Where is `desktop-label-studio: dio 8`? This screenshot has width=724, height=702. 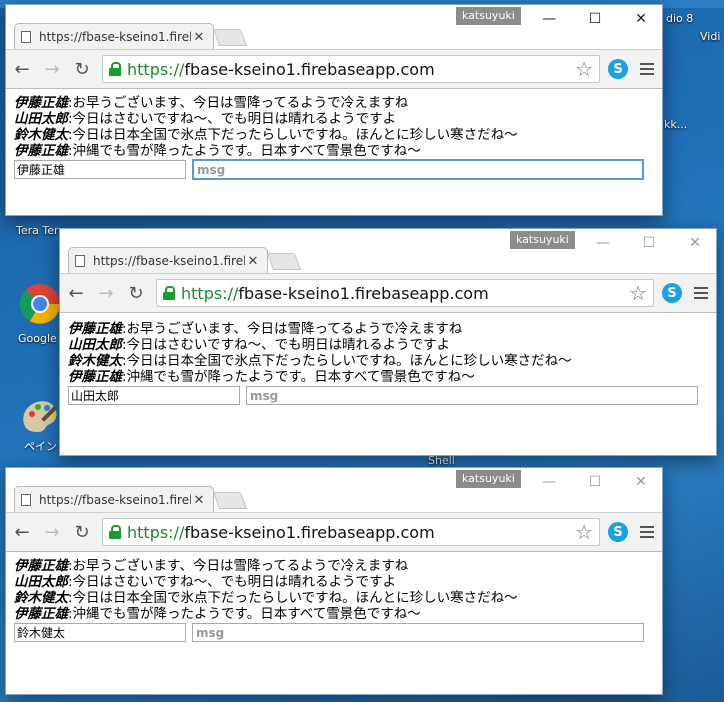
desktop-label-studio: dio 8 is located at coordinates (680, 18).